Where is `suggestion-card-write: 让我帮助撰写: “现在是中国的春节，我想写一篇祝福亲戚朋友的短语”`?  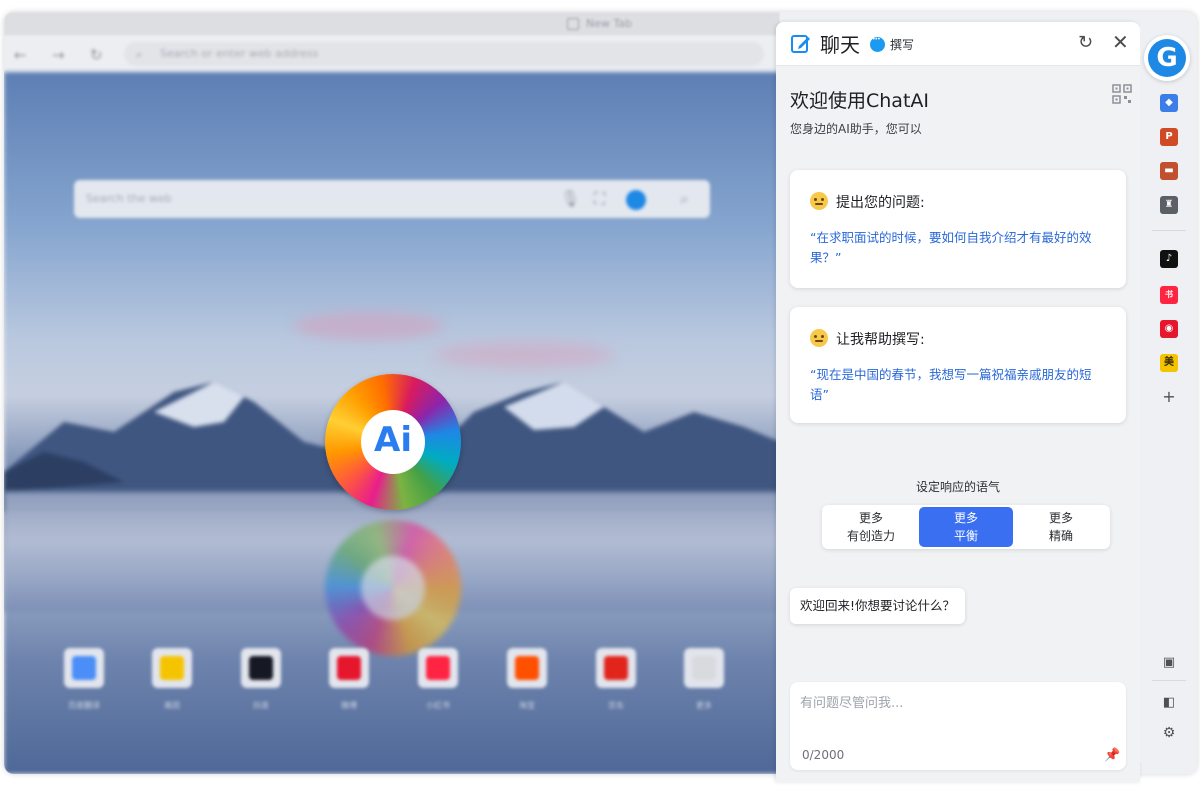
suggestion-card-write: 让我帮助撰写: “现在是中国的春节，我想写一篇祝福亲戚朋友的短语” is located at coordinates (958, 365).